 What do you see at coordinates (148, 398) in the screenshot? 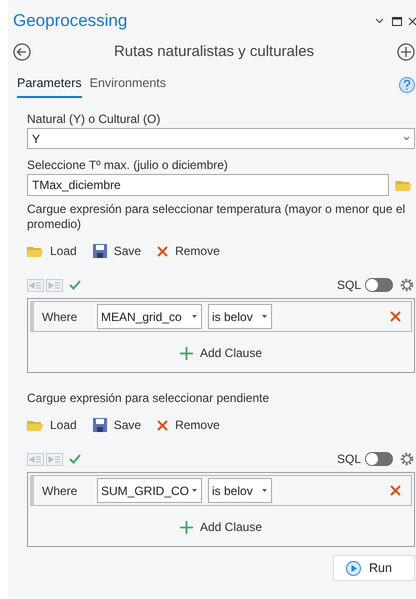
I see `parameter-label: Cargue expresión para seleccionar pendiente` at bounding box center [148, 398].